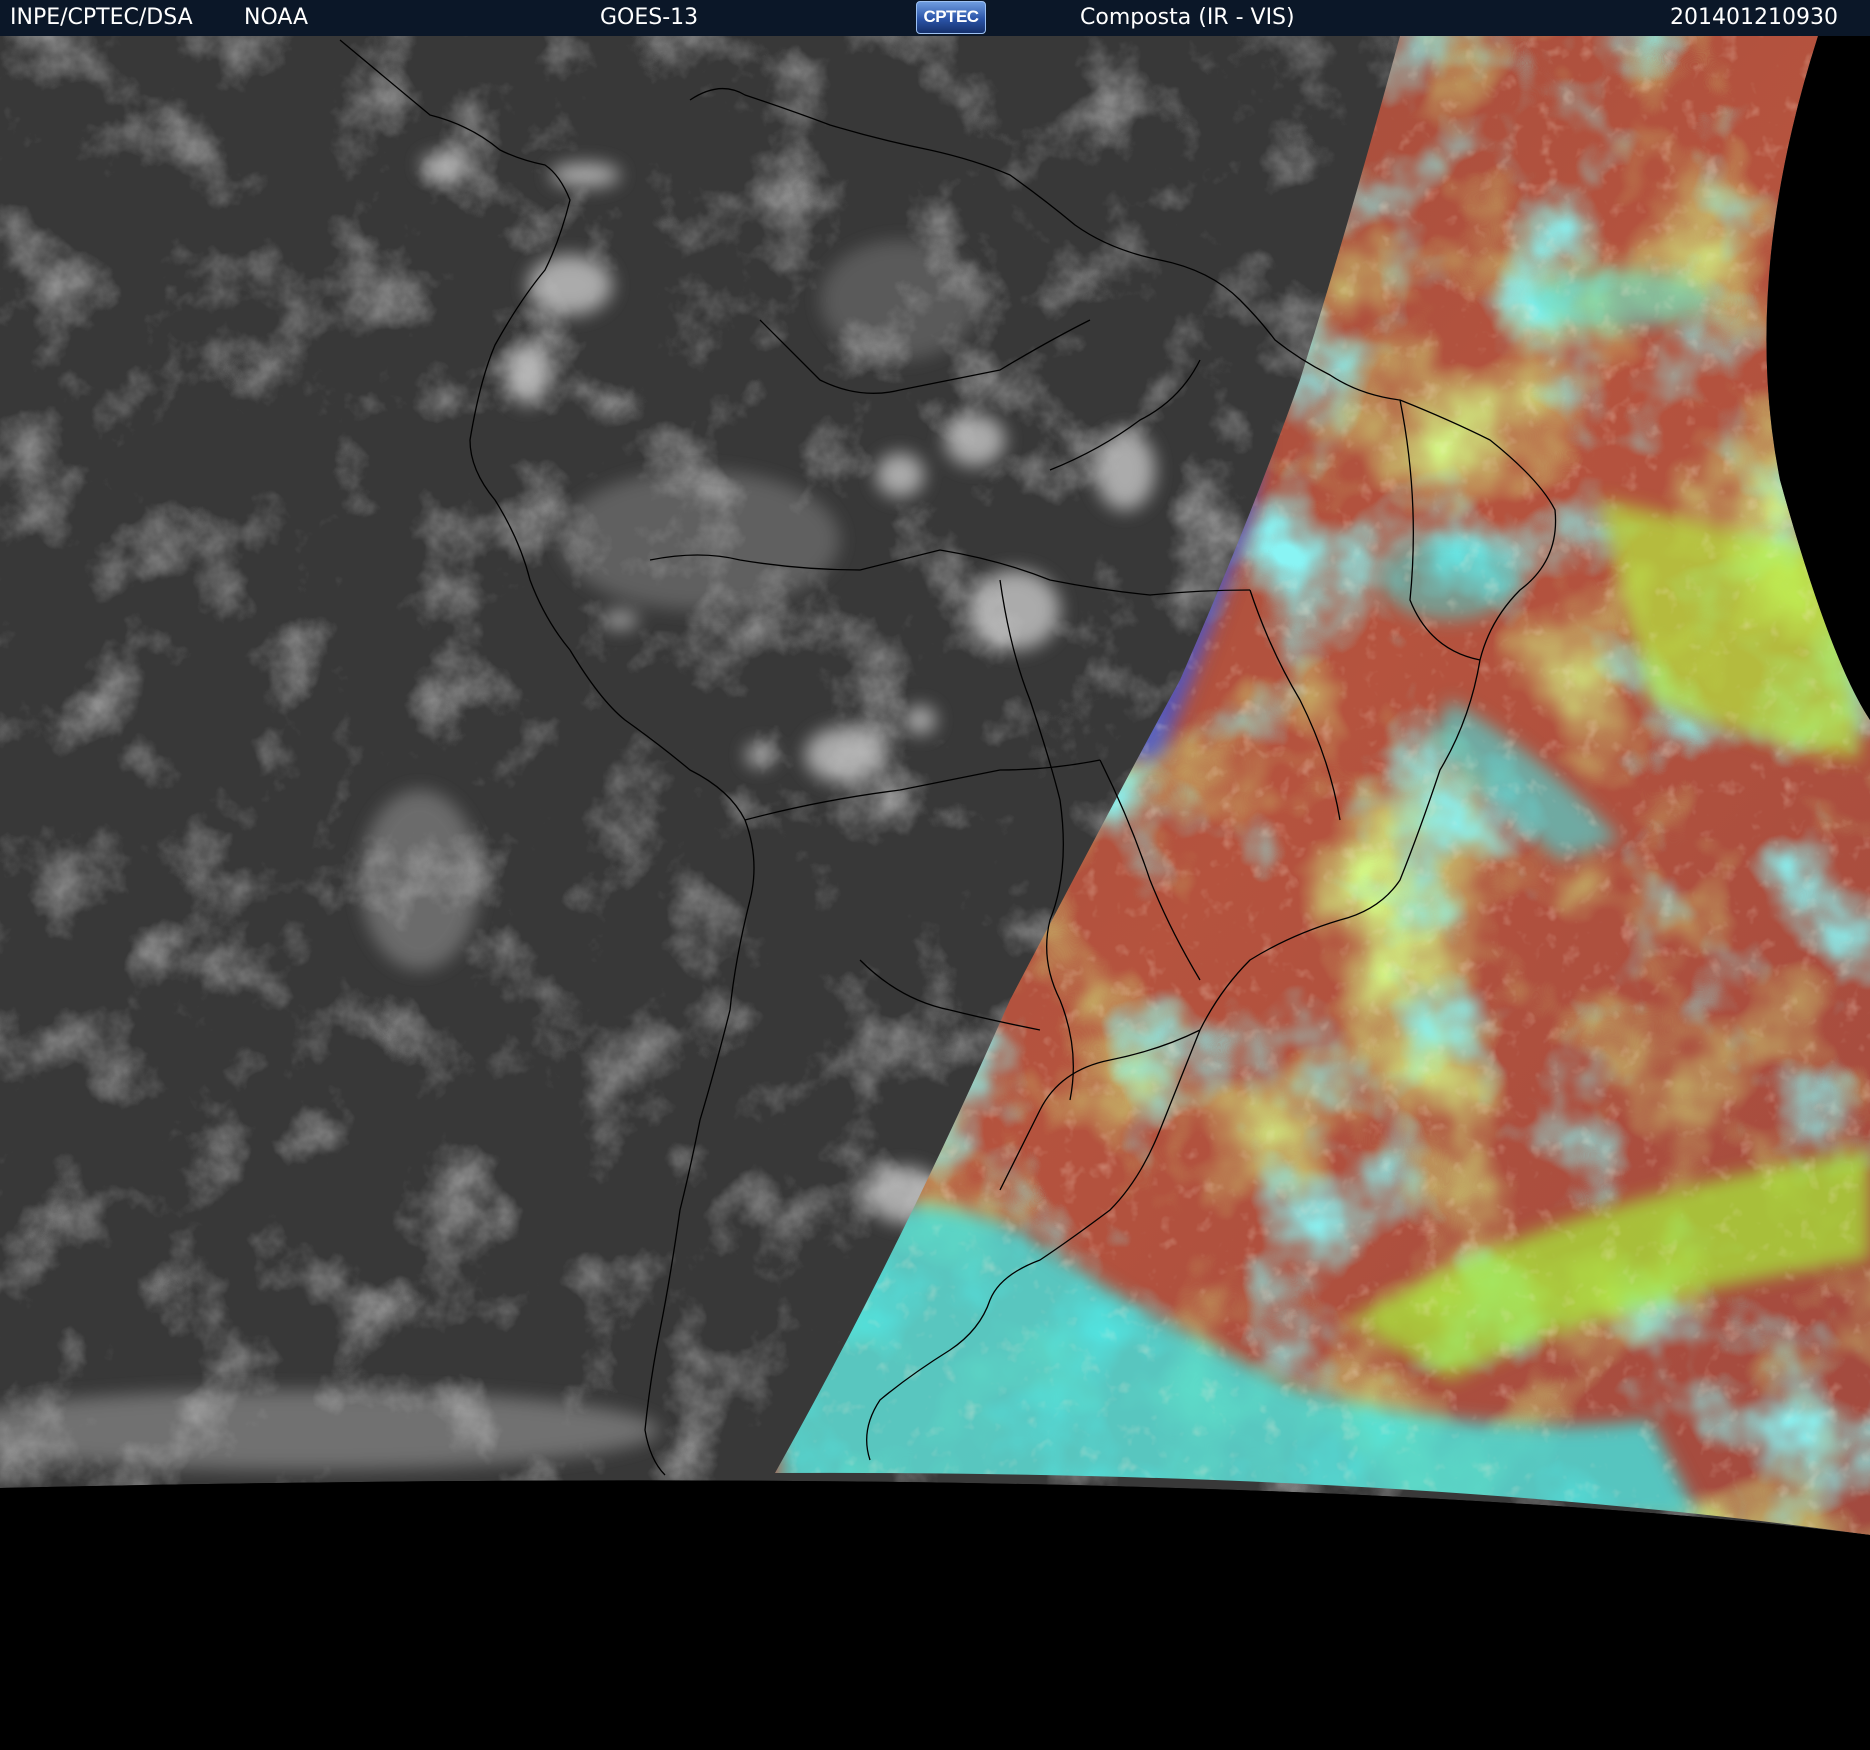 The height and width of the screenshot is (1750, 1870). I want to click on product-label: Composta (IR - VIS), so click(1187, 17).